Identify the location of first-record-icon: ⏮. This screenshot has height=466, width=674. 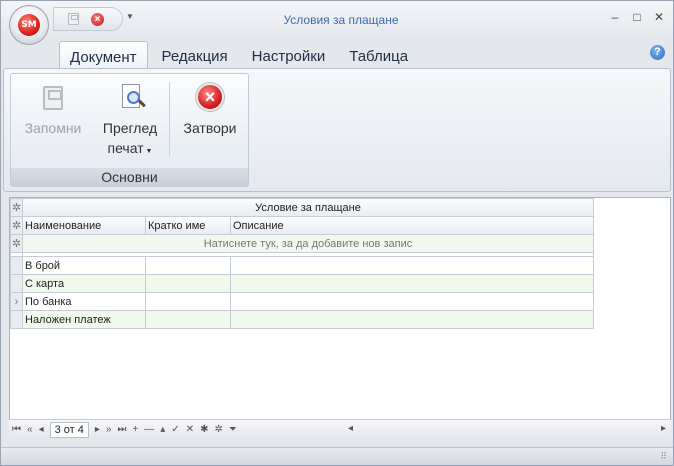
(16, 429).